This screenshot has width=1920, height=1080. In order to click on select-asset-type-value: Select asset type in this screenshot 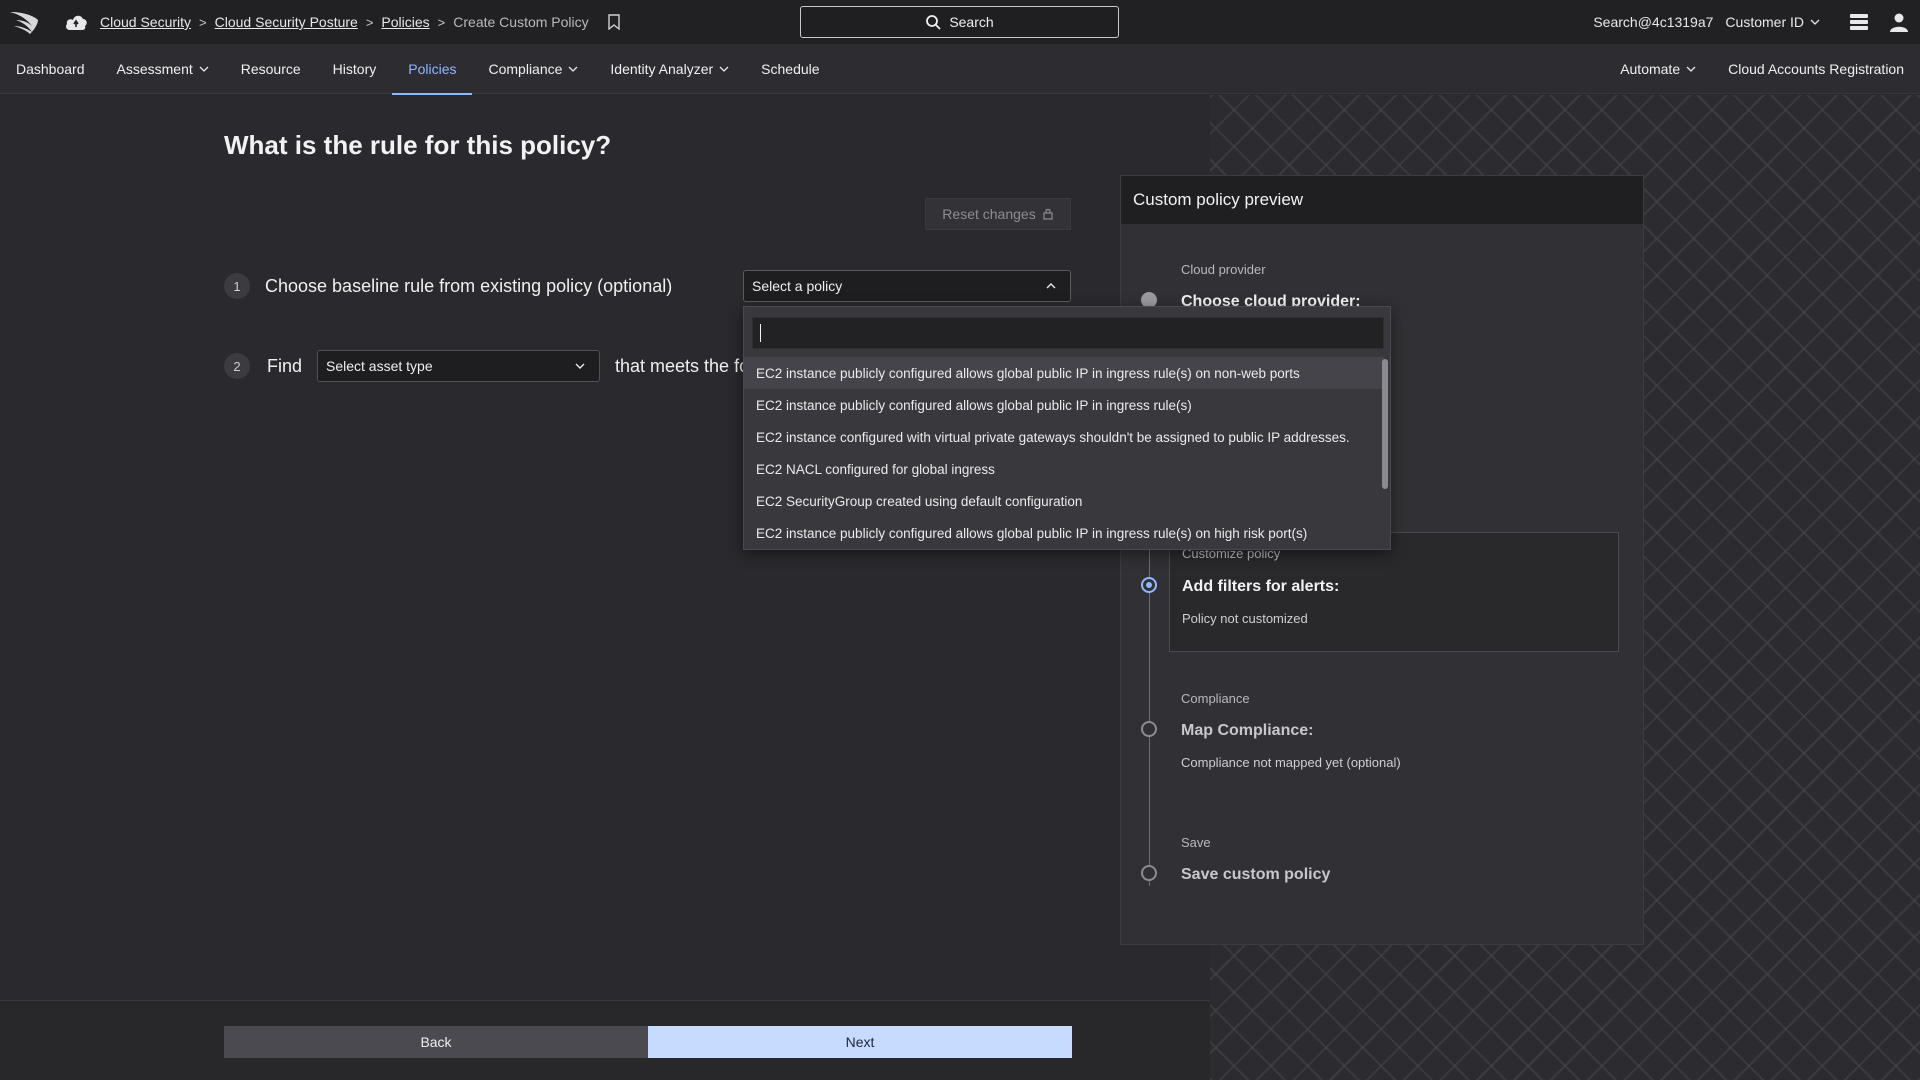, I will do `click(379, 366)`.